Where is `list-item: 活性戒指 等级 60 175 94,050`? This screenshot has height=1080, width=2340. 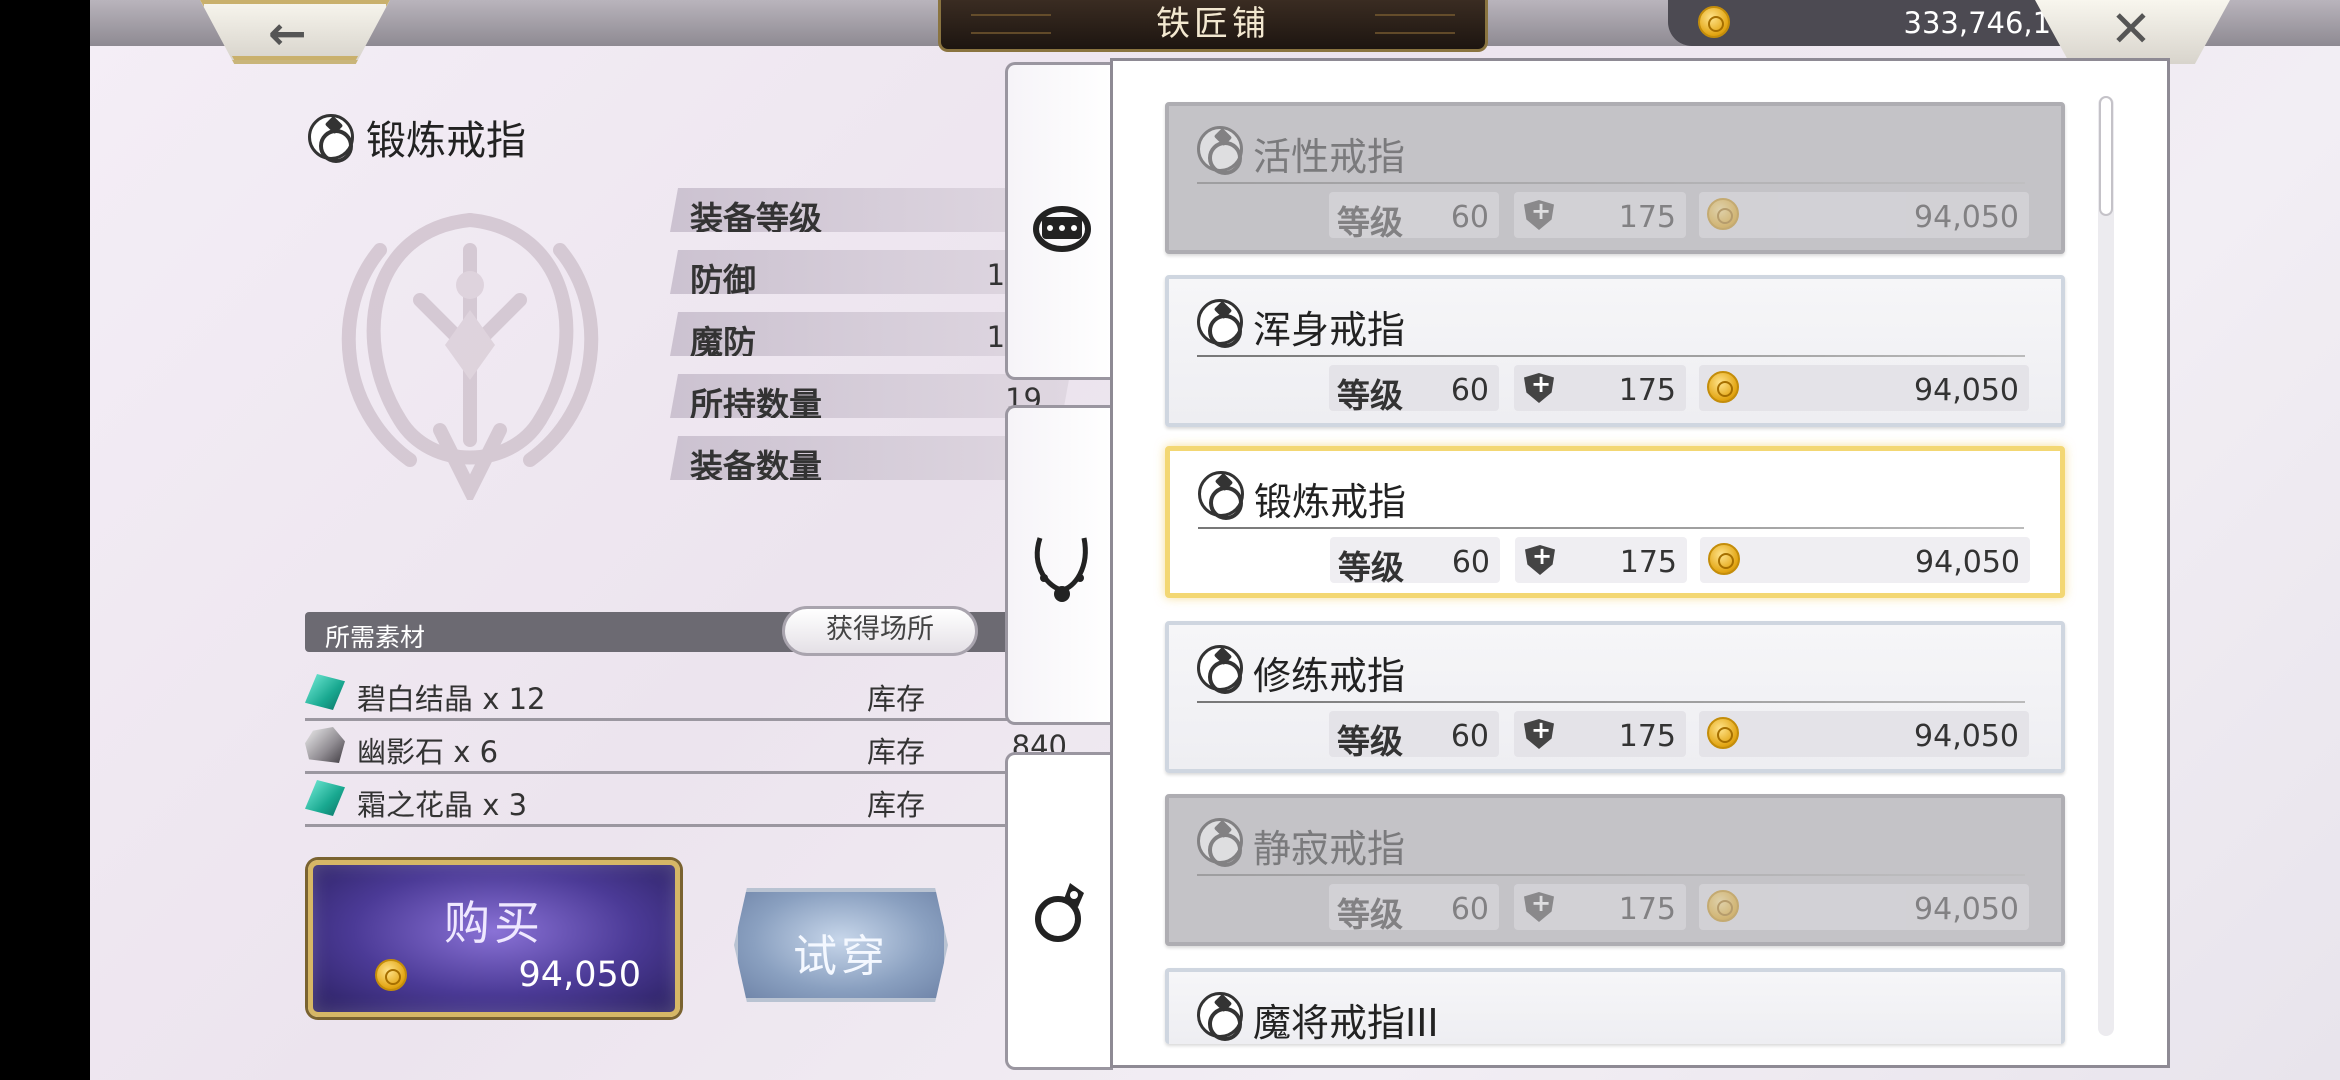
list-item: 活性戒指 等级 60 175 94,050 is located at coordinates (1615, 178).